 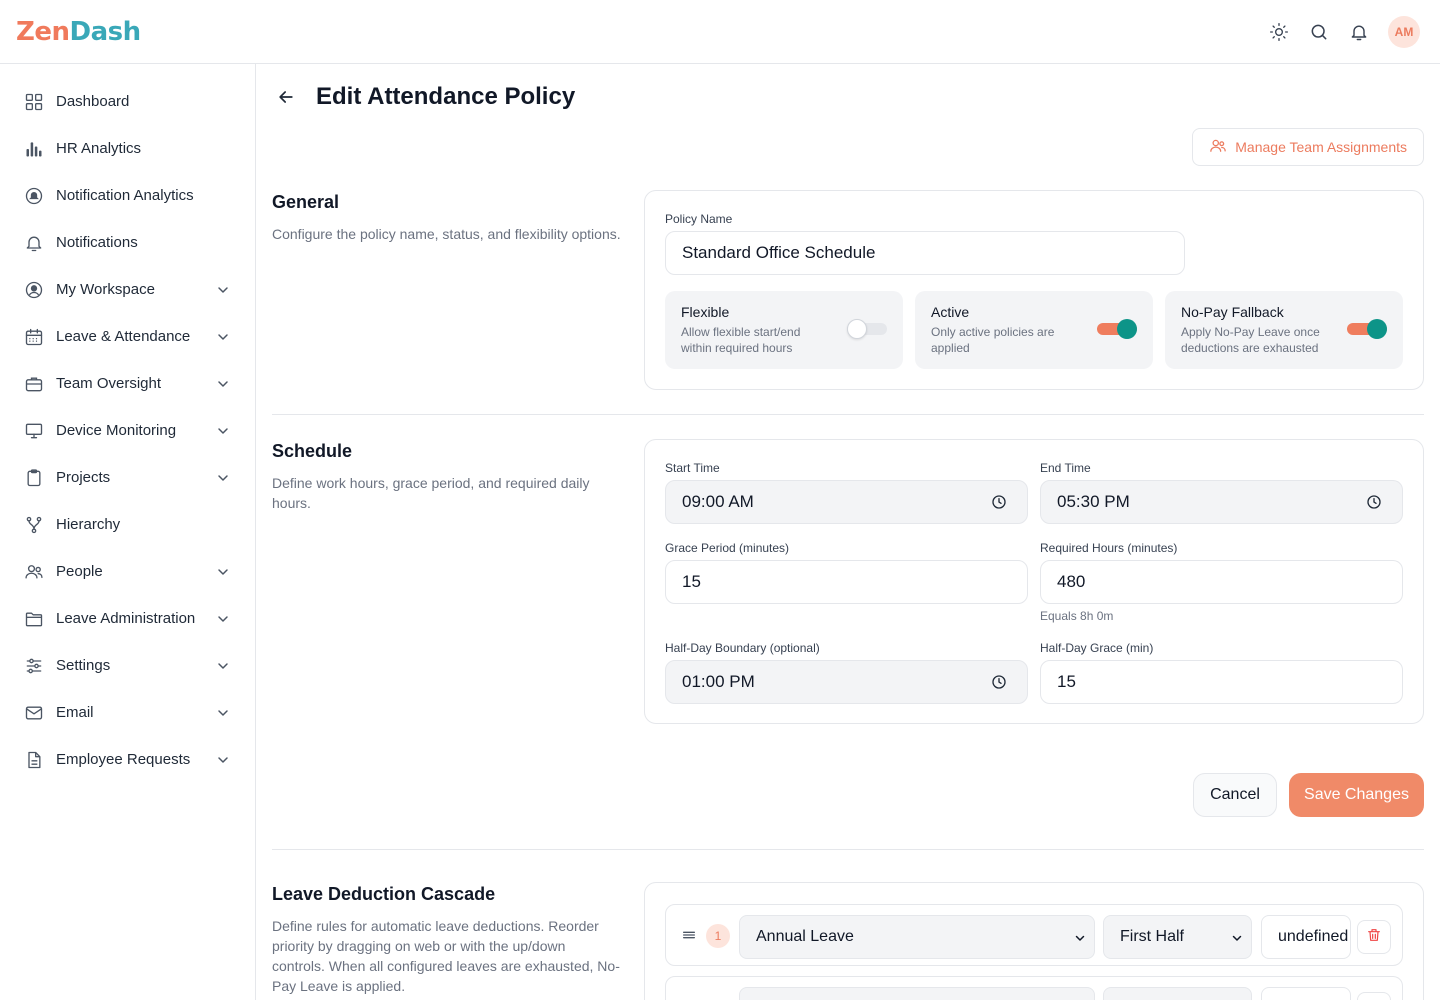 I want to click on cascade-row, so click(x=1034, y=988).